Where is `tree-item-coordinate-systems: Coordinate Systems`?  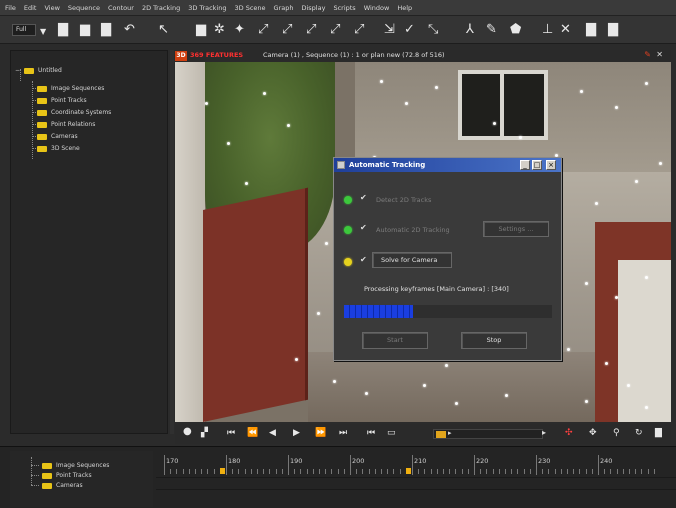
tree-item-coordinate-systems: Coordinate Systems is located at coordinates (74, 112).